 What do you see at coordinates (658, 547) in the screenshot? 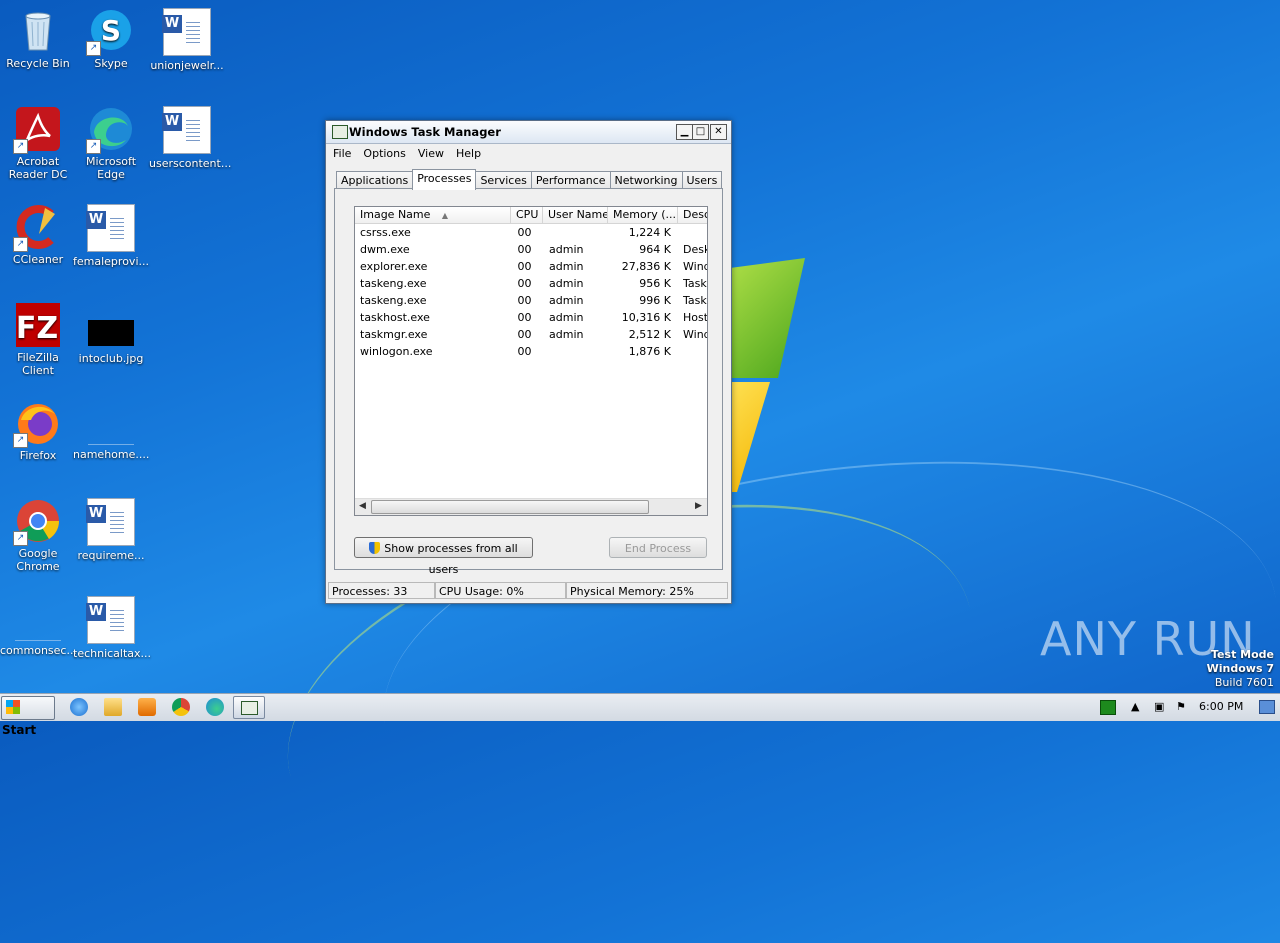
I see `end-process-button: End Process` at bounding box center [658, 547].